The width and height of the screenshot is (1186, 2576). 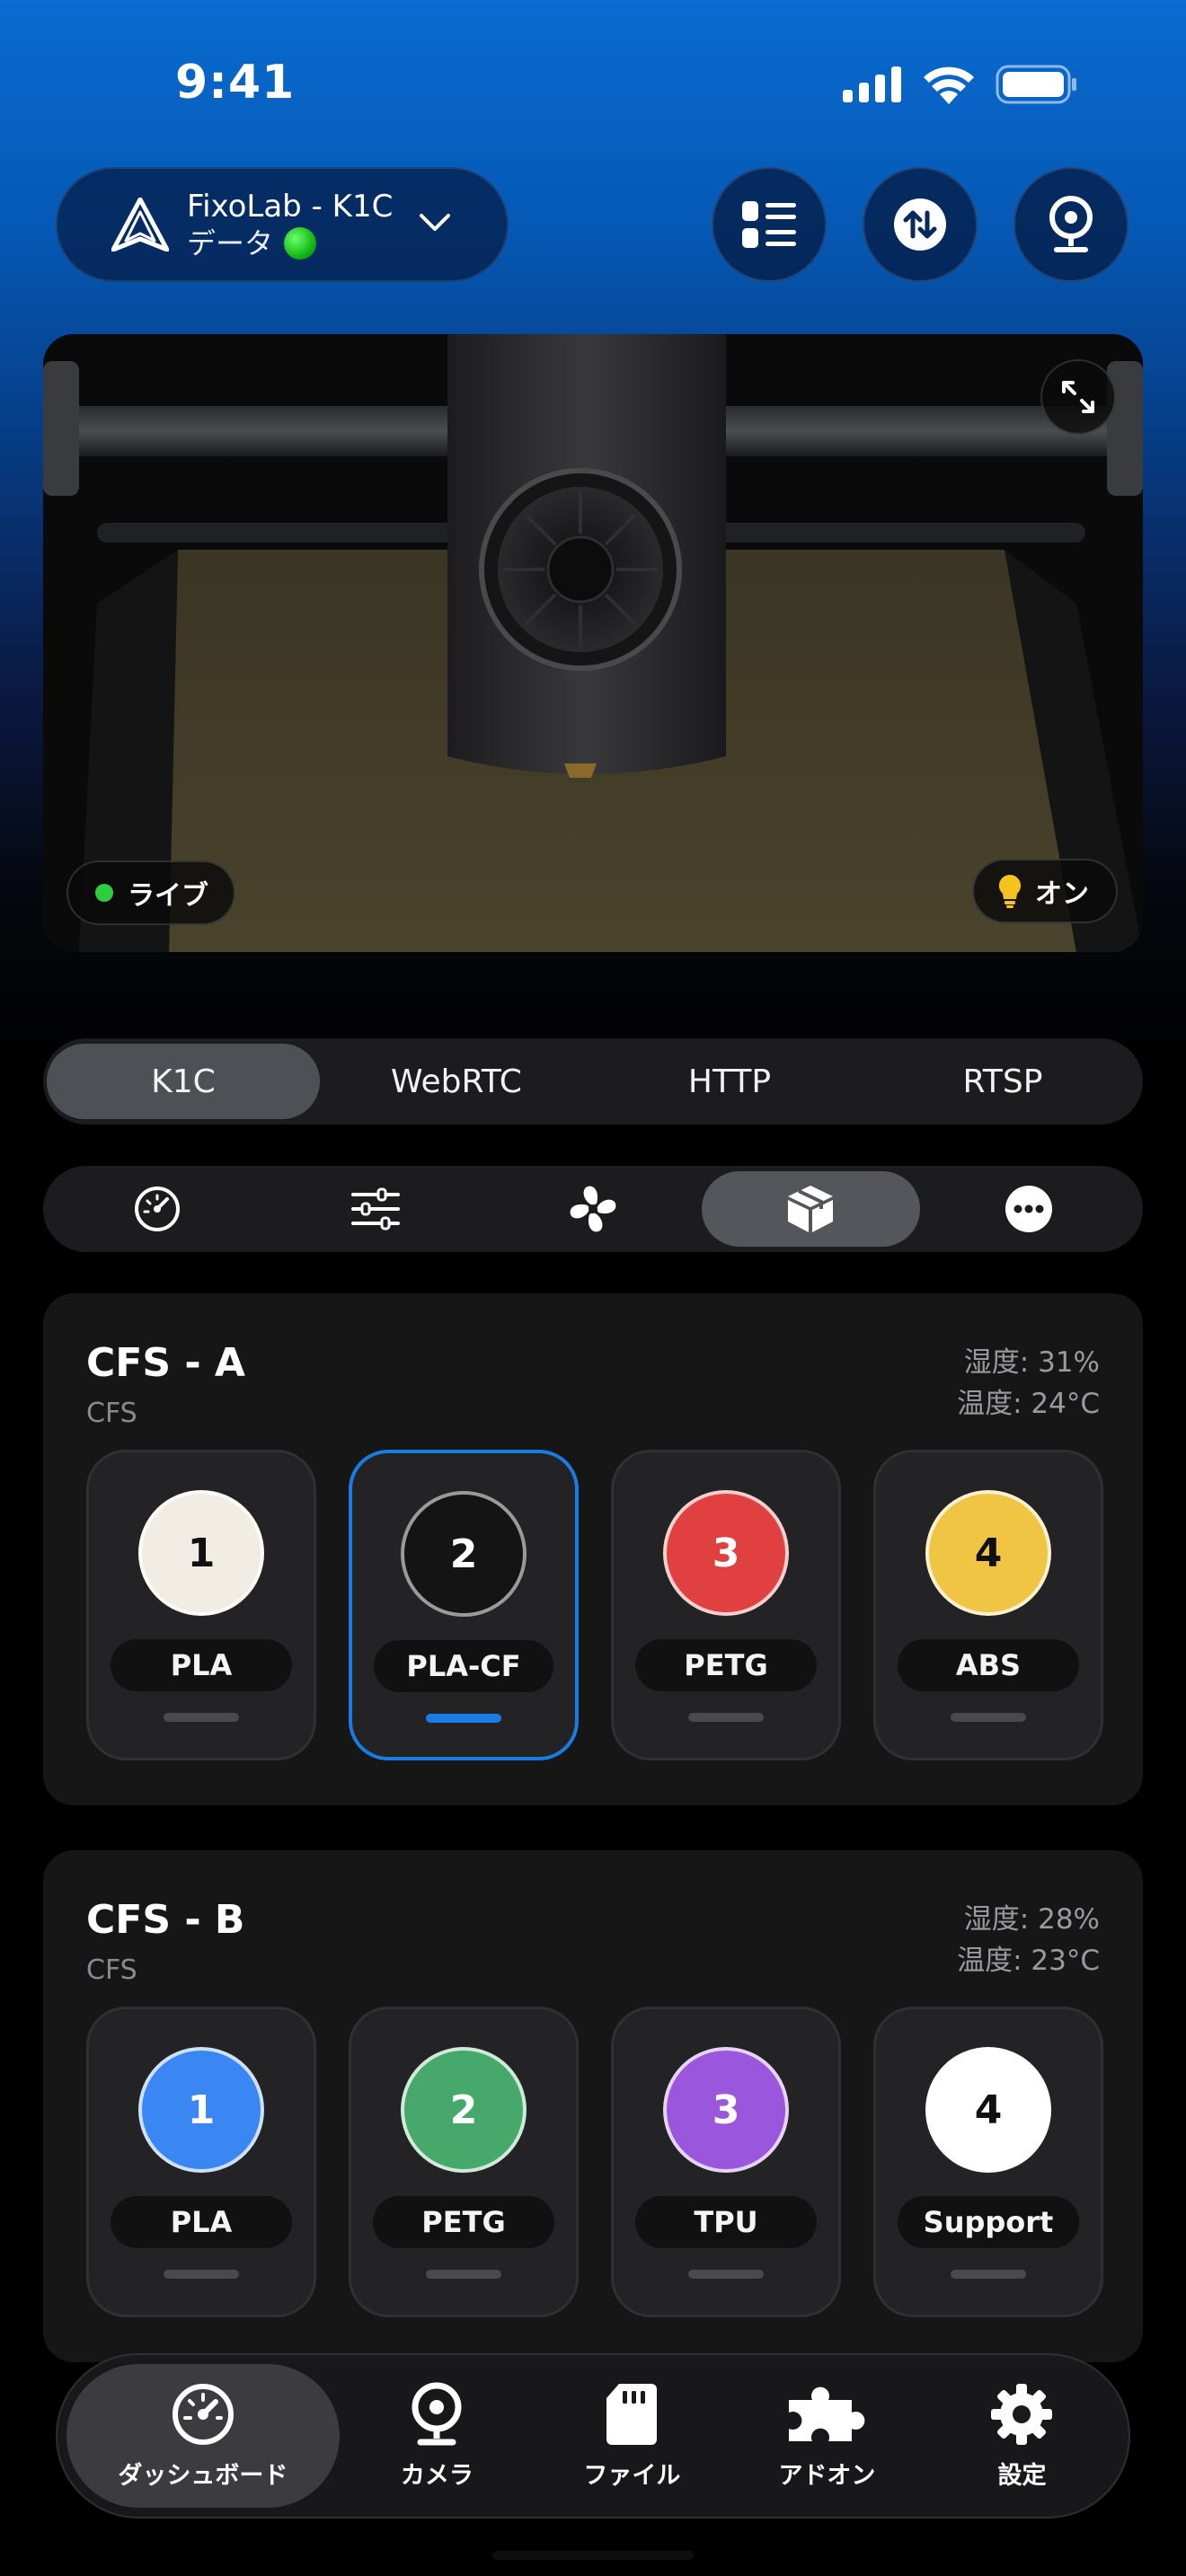 What do you see at coordinates (827, 2413) in the screenshot?
I see `puzzle-icon` at bounding box center [827, 2413].